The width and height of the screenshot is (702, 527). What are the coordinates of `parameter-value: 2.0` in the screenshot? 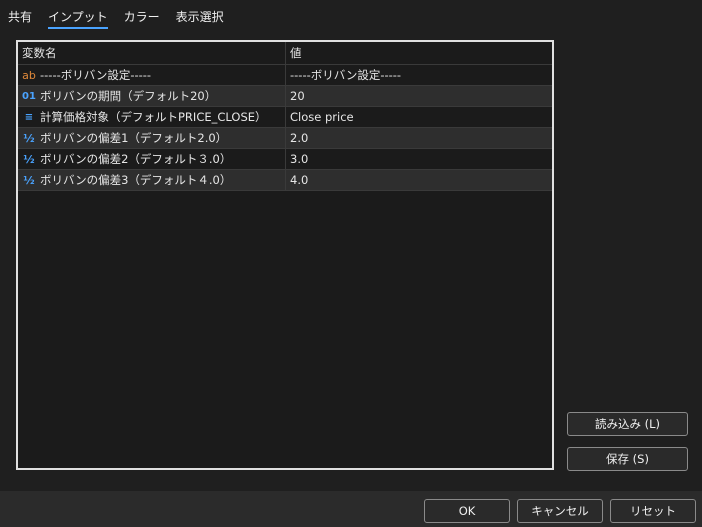 It's located at (419, 138).